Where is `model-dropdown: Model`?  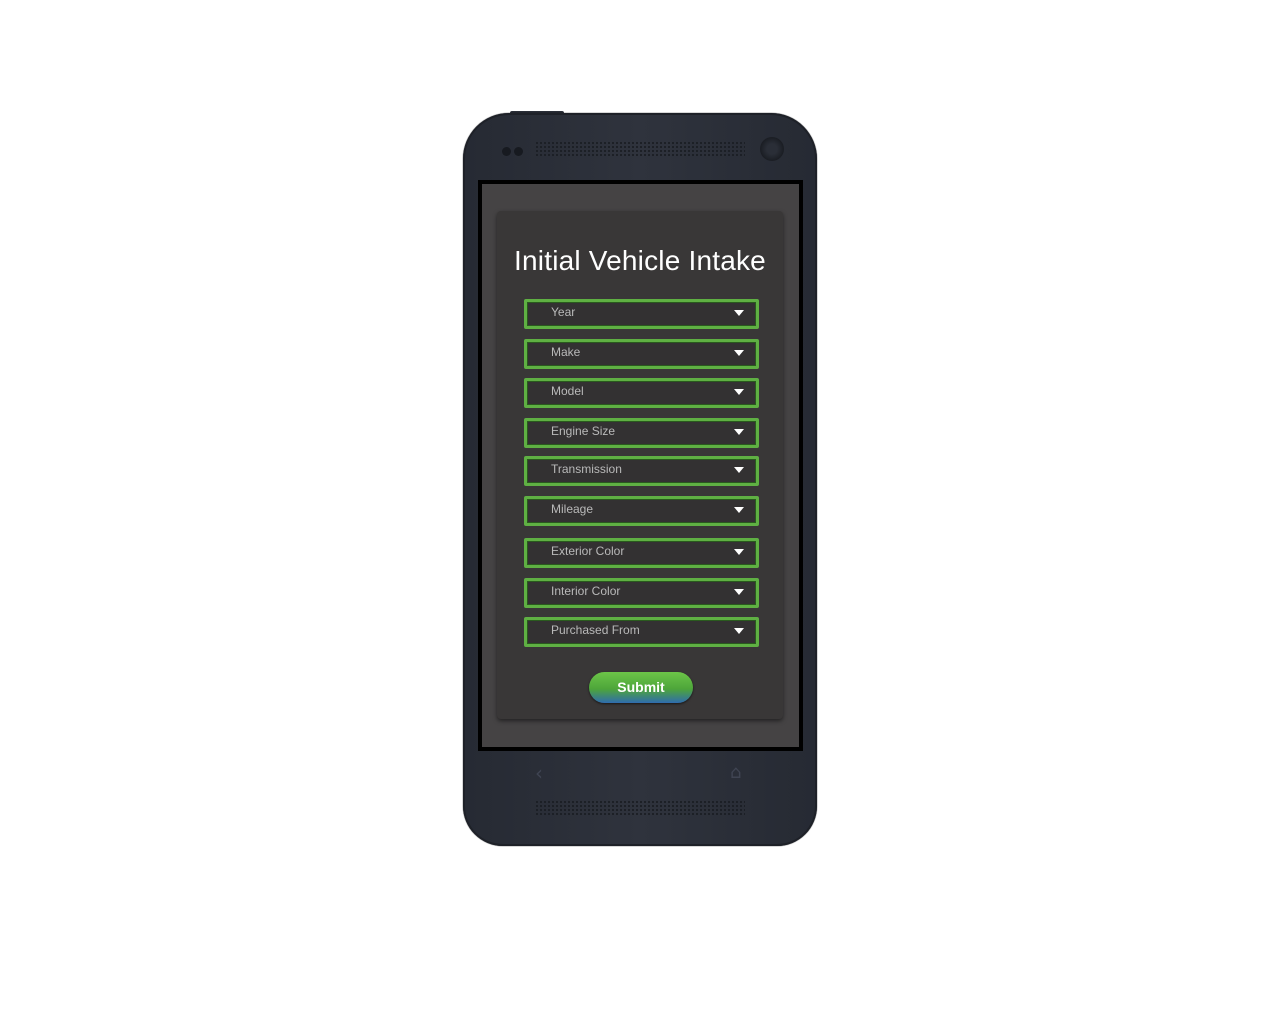 model-dropdown: Model is located at coordinates (641, 393).